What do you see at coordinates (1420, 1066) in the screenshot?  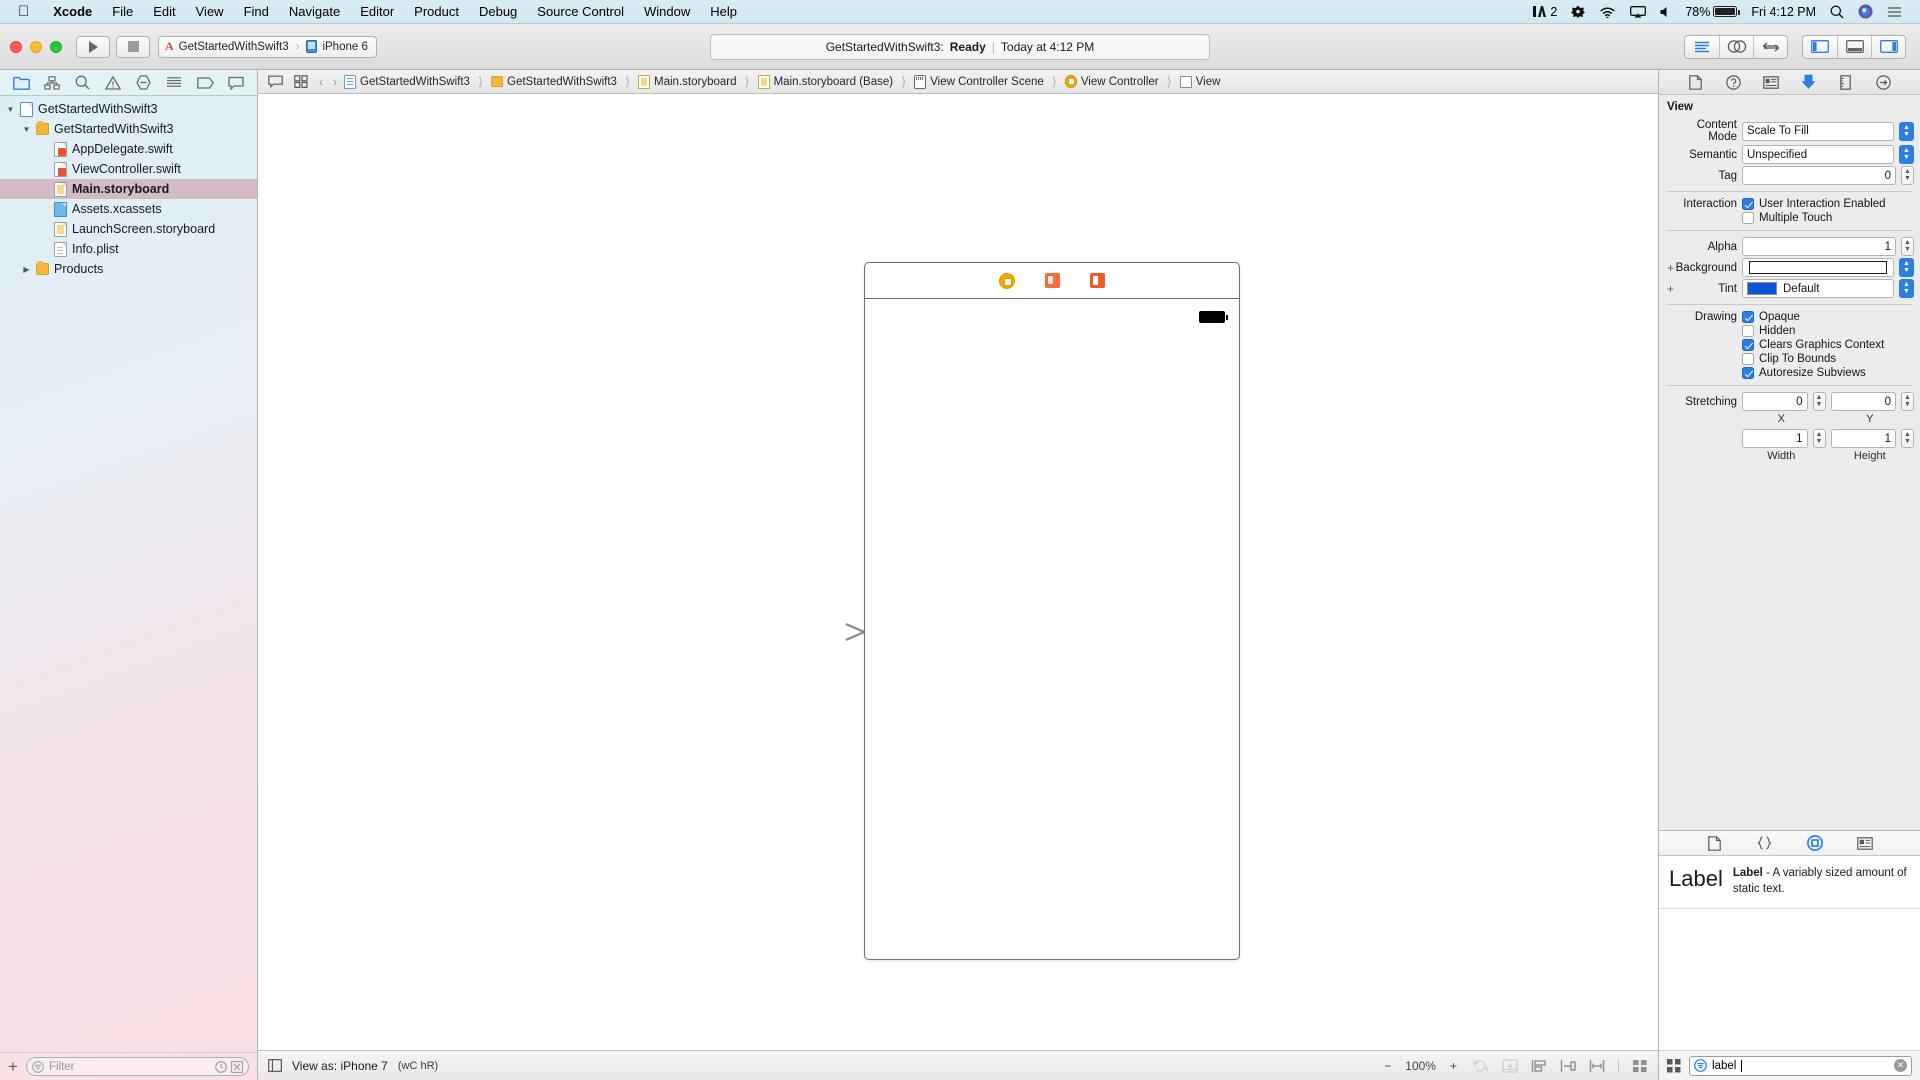 I see `zoom-level-label: 100%` at bounding box center [1420, 1066].